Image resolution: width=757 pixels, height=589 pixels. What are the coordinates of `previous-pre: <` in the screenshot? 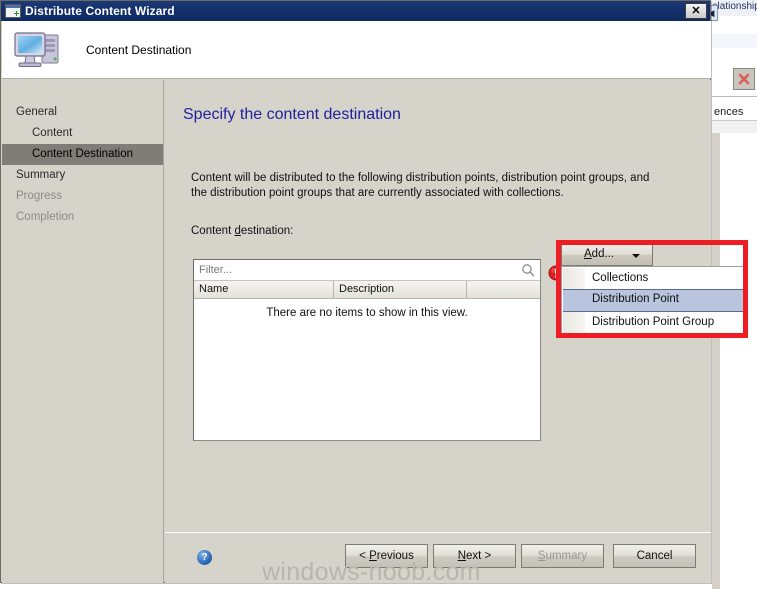 It's located at (364, 556).